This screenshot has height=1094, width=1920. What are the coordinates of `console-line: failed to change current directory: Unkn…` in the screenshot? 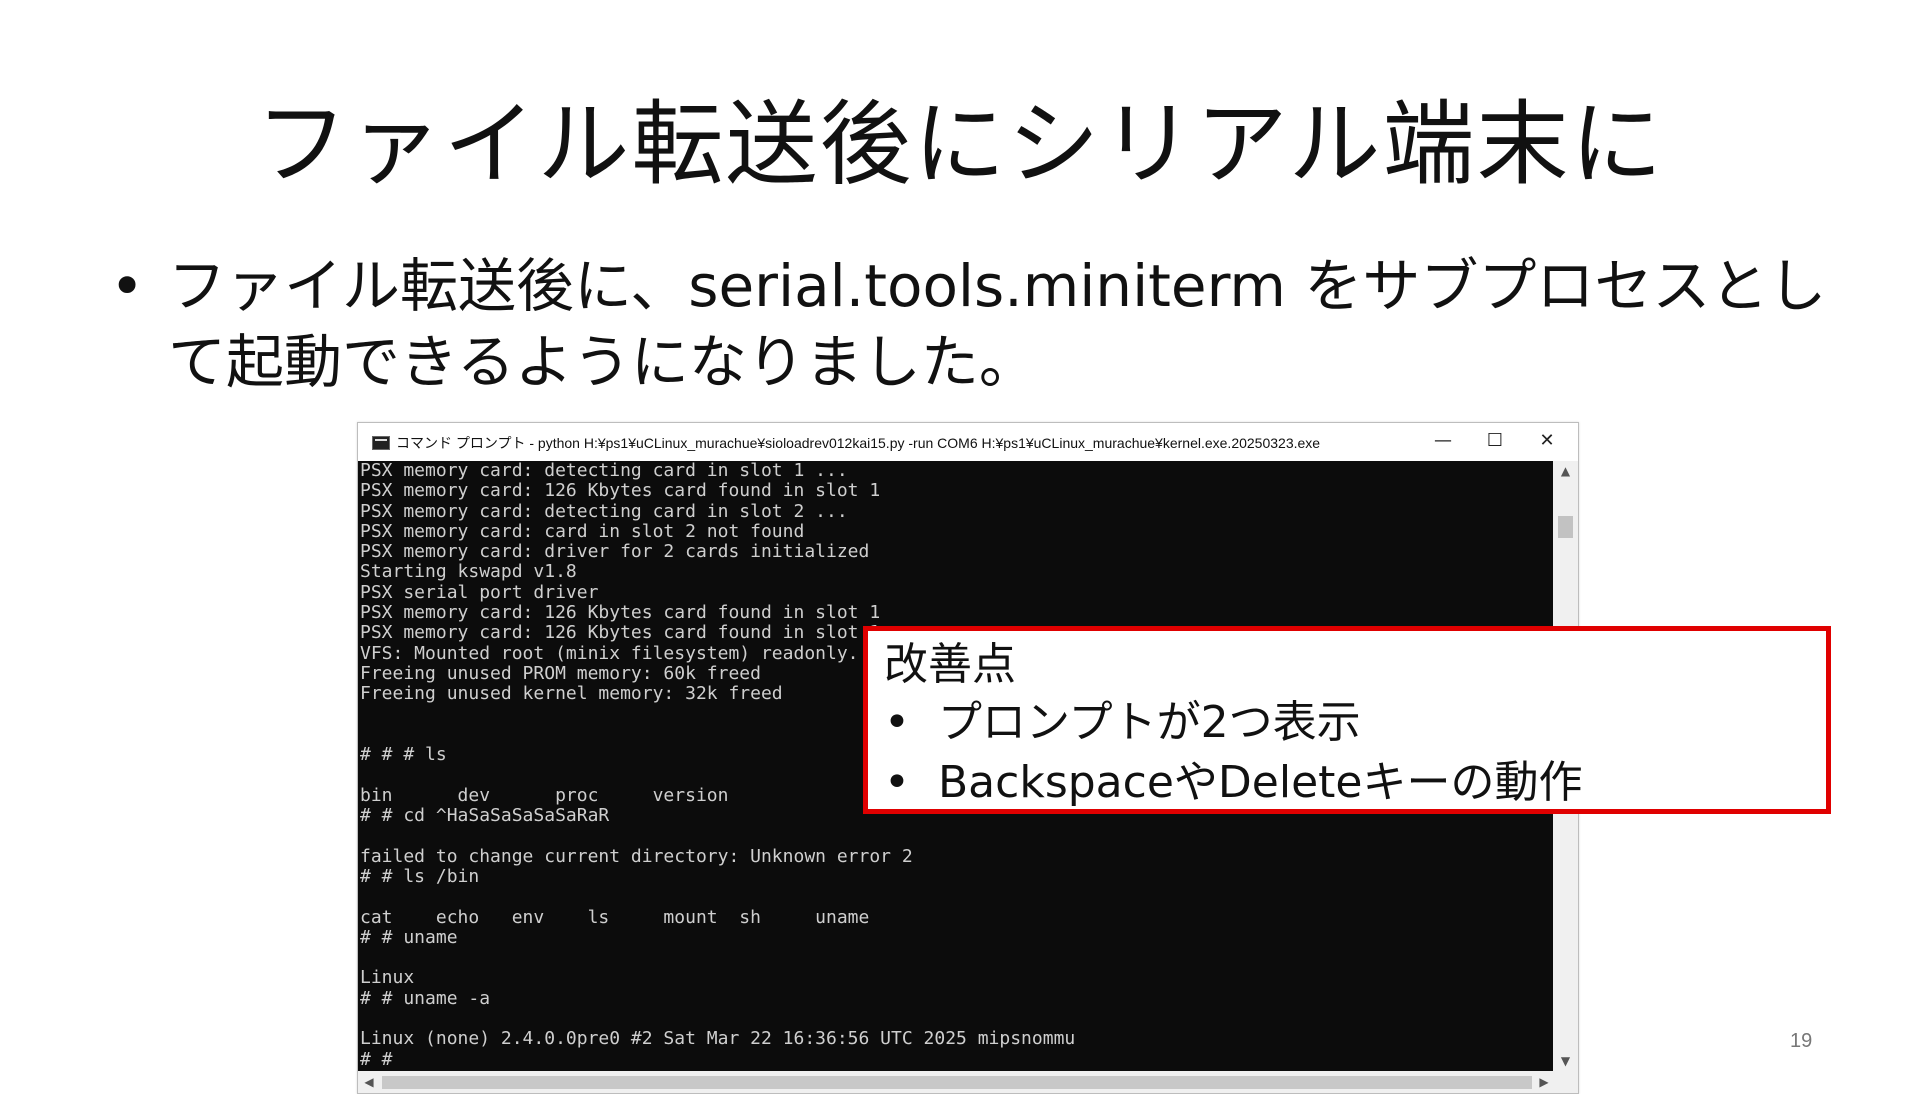 It's located at (636, 856).